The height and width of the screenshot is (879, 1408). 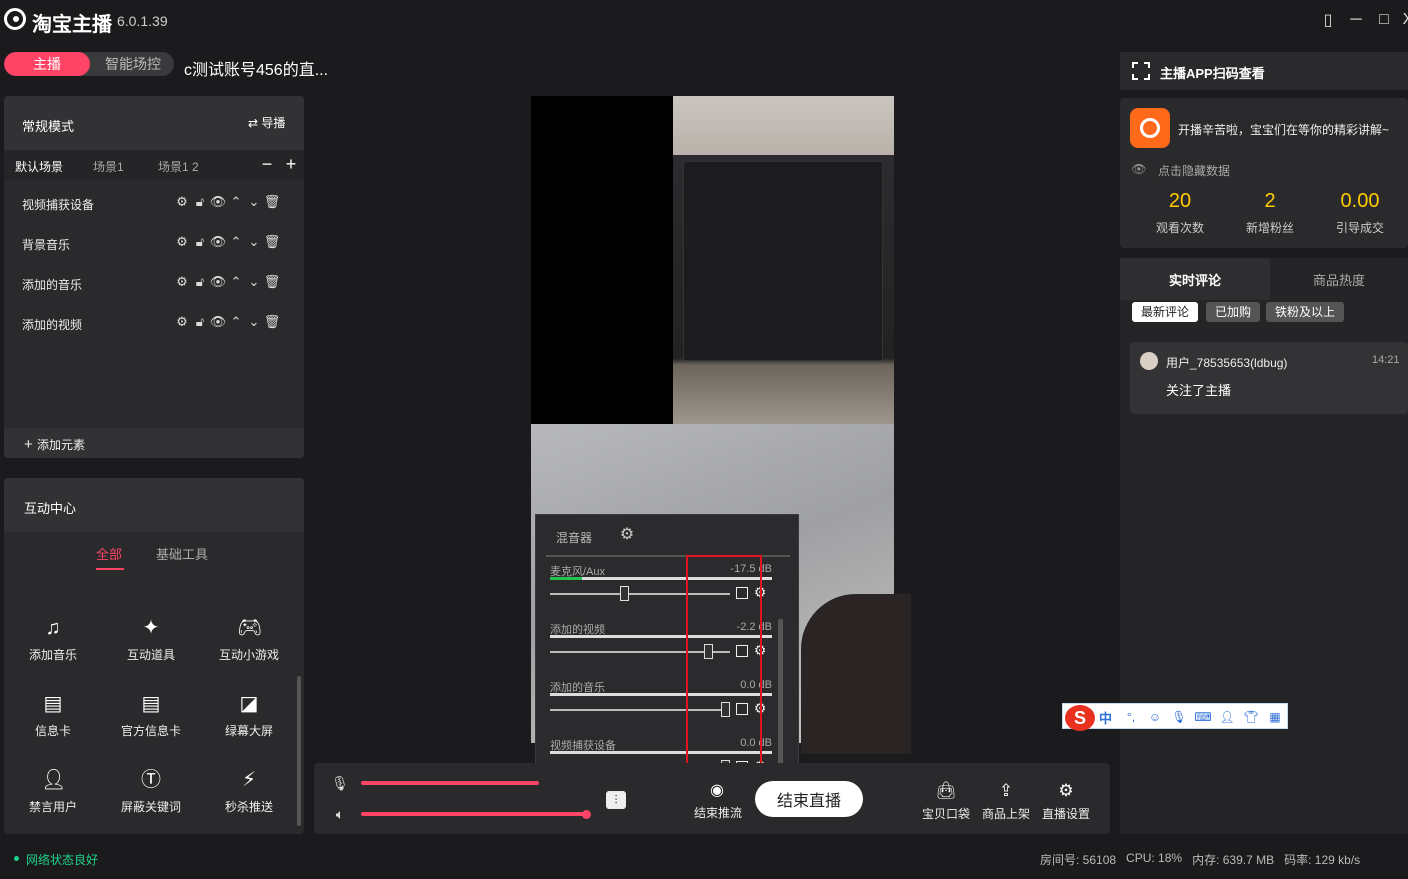 What do you see at coordinates (1195, 279) in the screenshot?
I see `tab-live-comments: 实时评论` at bounding box center [1195, 279].